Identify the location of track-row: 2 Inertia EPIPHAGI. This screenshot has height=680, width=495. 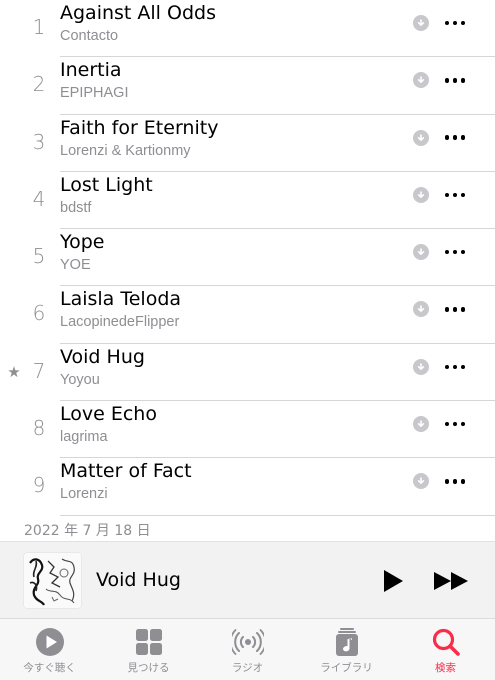
(247, 86).